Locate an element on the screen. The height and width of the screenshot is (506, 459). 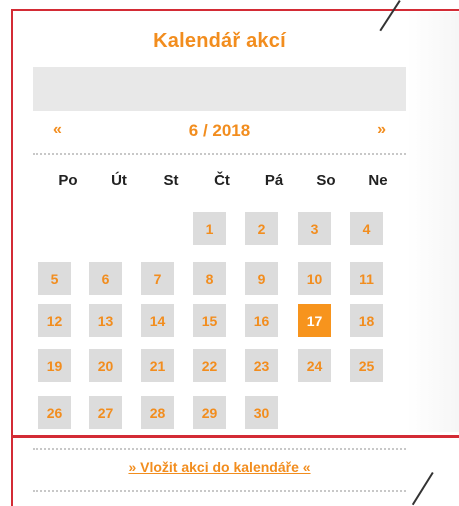
weekday-label: So is located at coordinates (326, 180).